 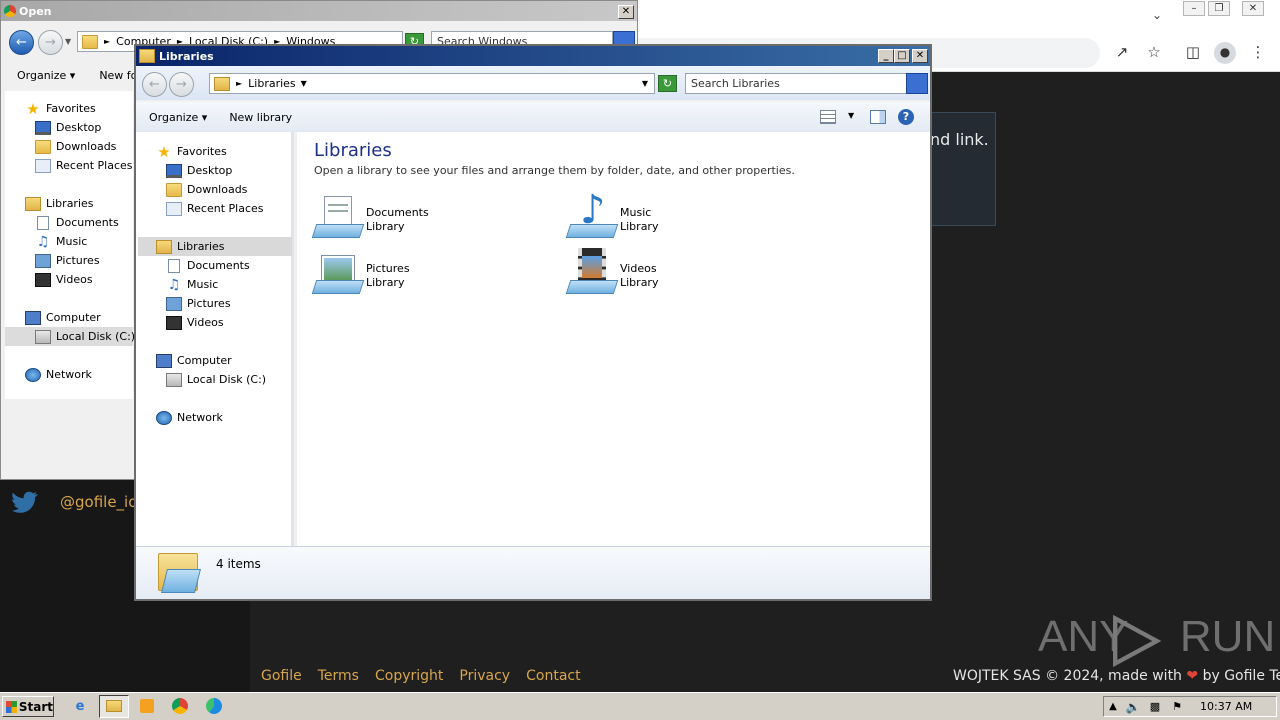 What do you see at coordinates (154, 84) in the screenshot?
I see `libraries-back-button: ←` at bounding box center [154, 84].